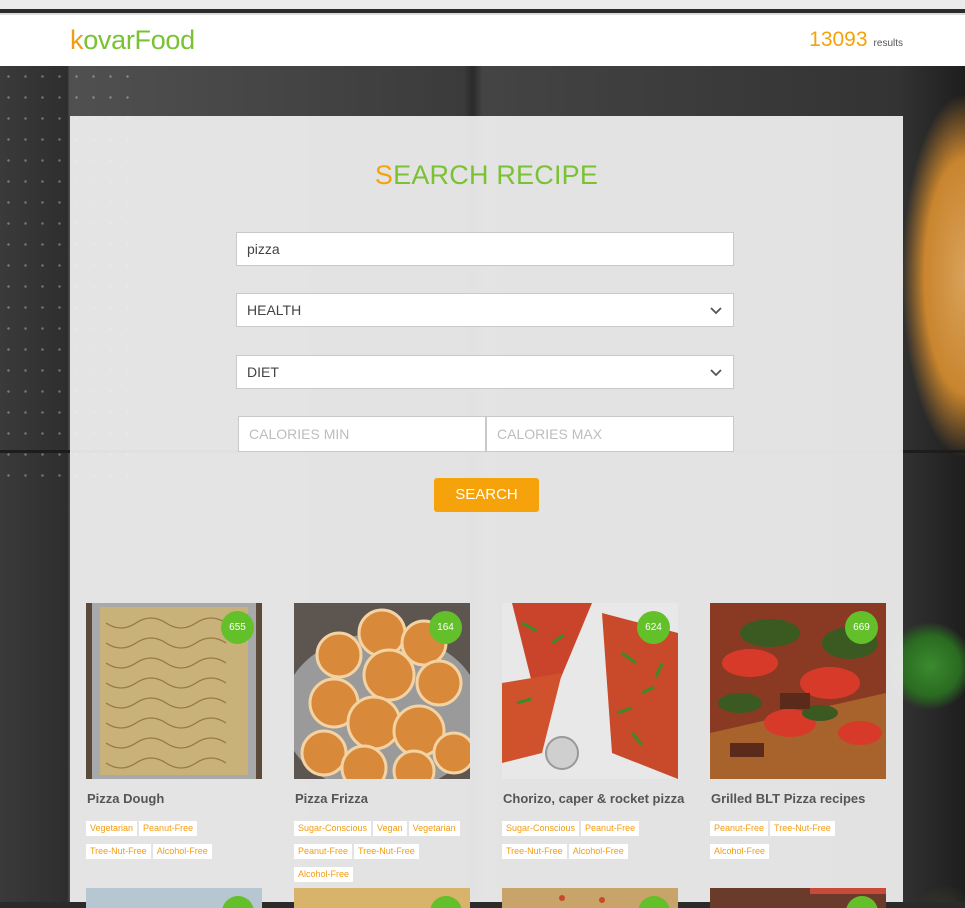  Describe the element at coordinates (274, 310) in the screenshot. I see `health-select-value: HEALTH` at that location.